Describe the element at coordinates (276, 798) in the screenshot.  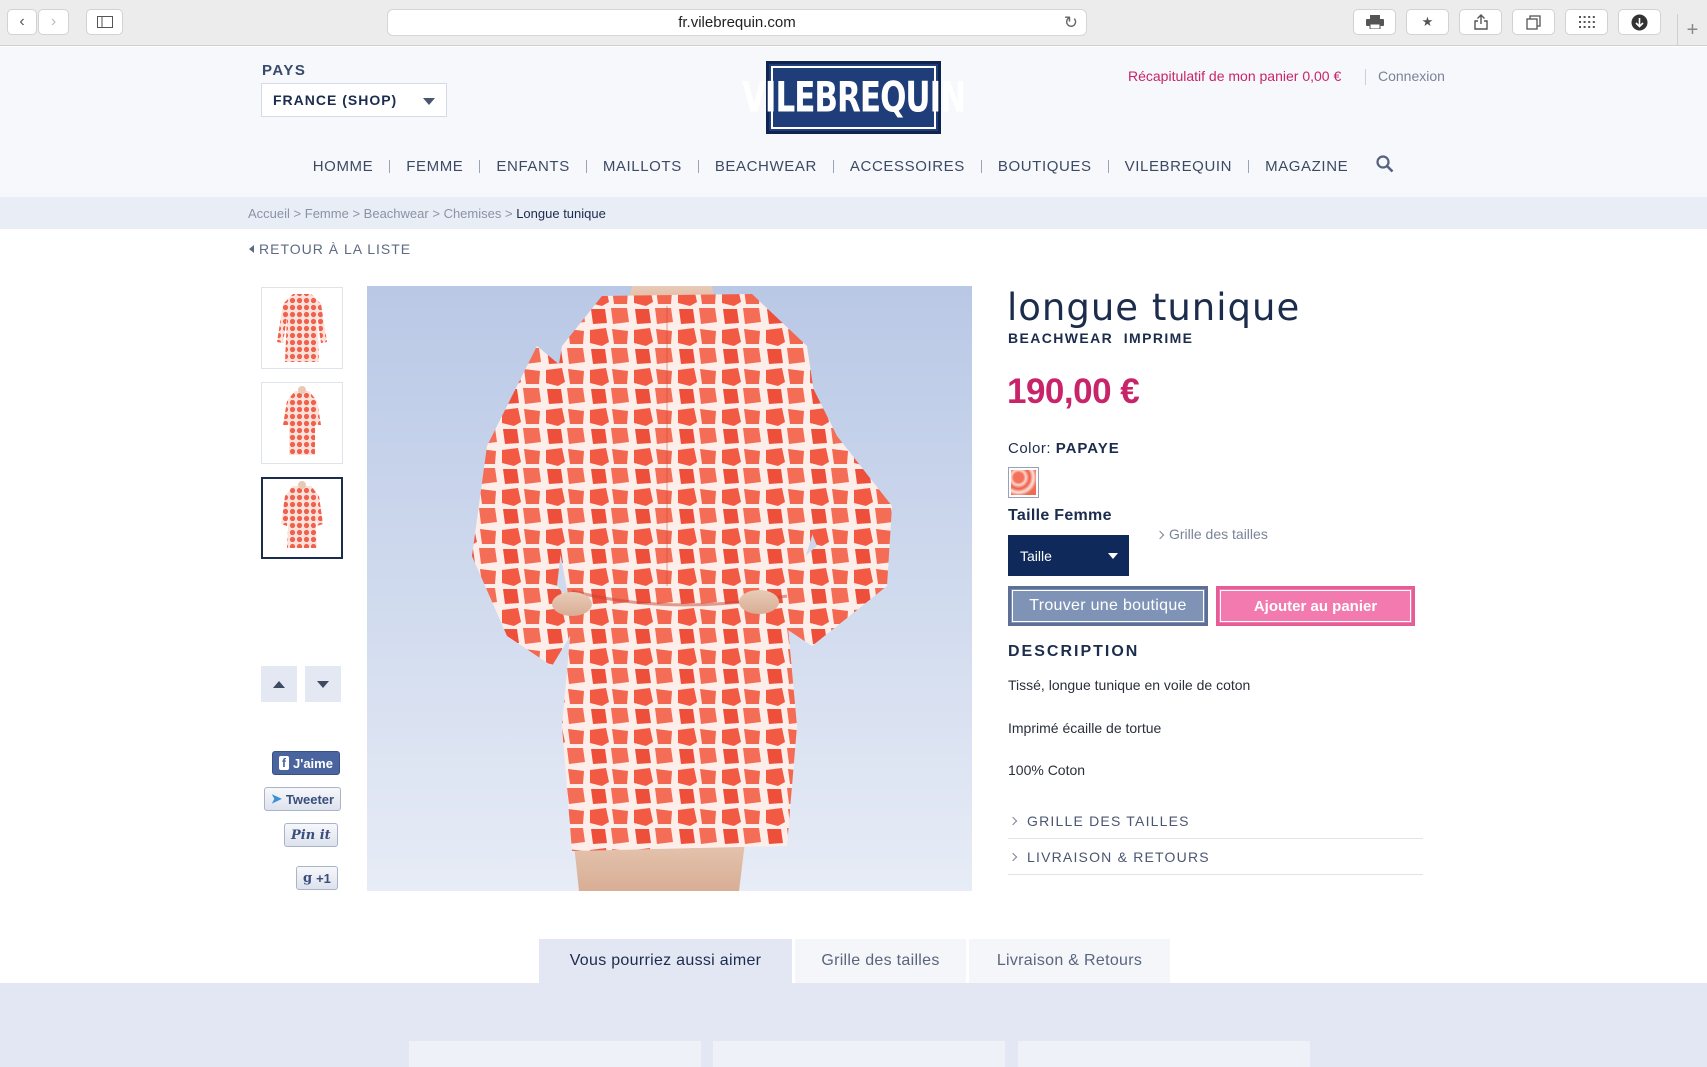
I see `twitter-bird-icon: ➤` at that location.